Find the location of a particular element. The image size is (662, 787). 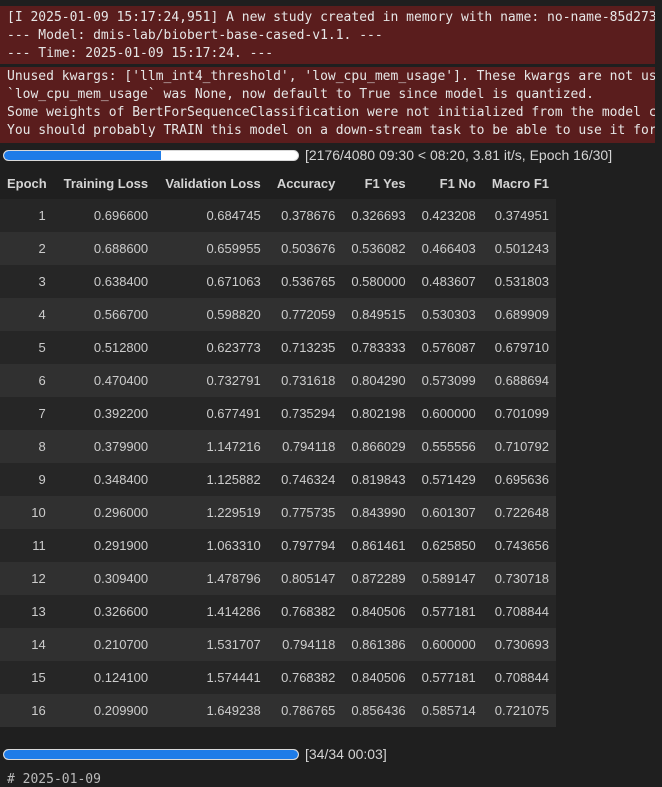

table-cell: 1.125882 is located at coordinates (211, 479).